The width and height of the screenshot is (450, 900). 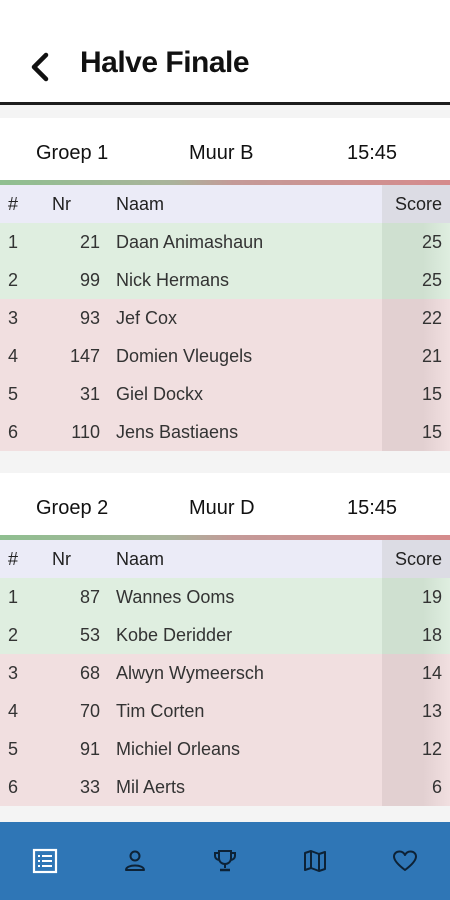 What do you see at coordinates (225, 711) in the screenshot?
I see `table-row: 4 70 Tim Corten 13` at bounding box center [225, 711].